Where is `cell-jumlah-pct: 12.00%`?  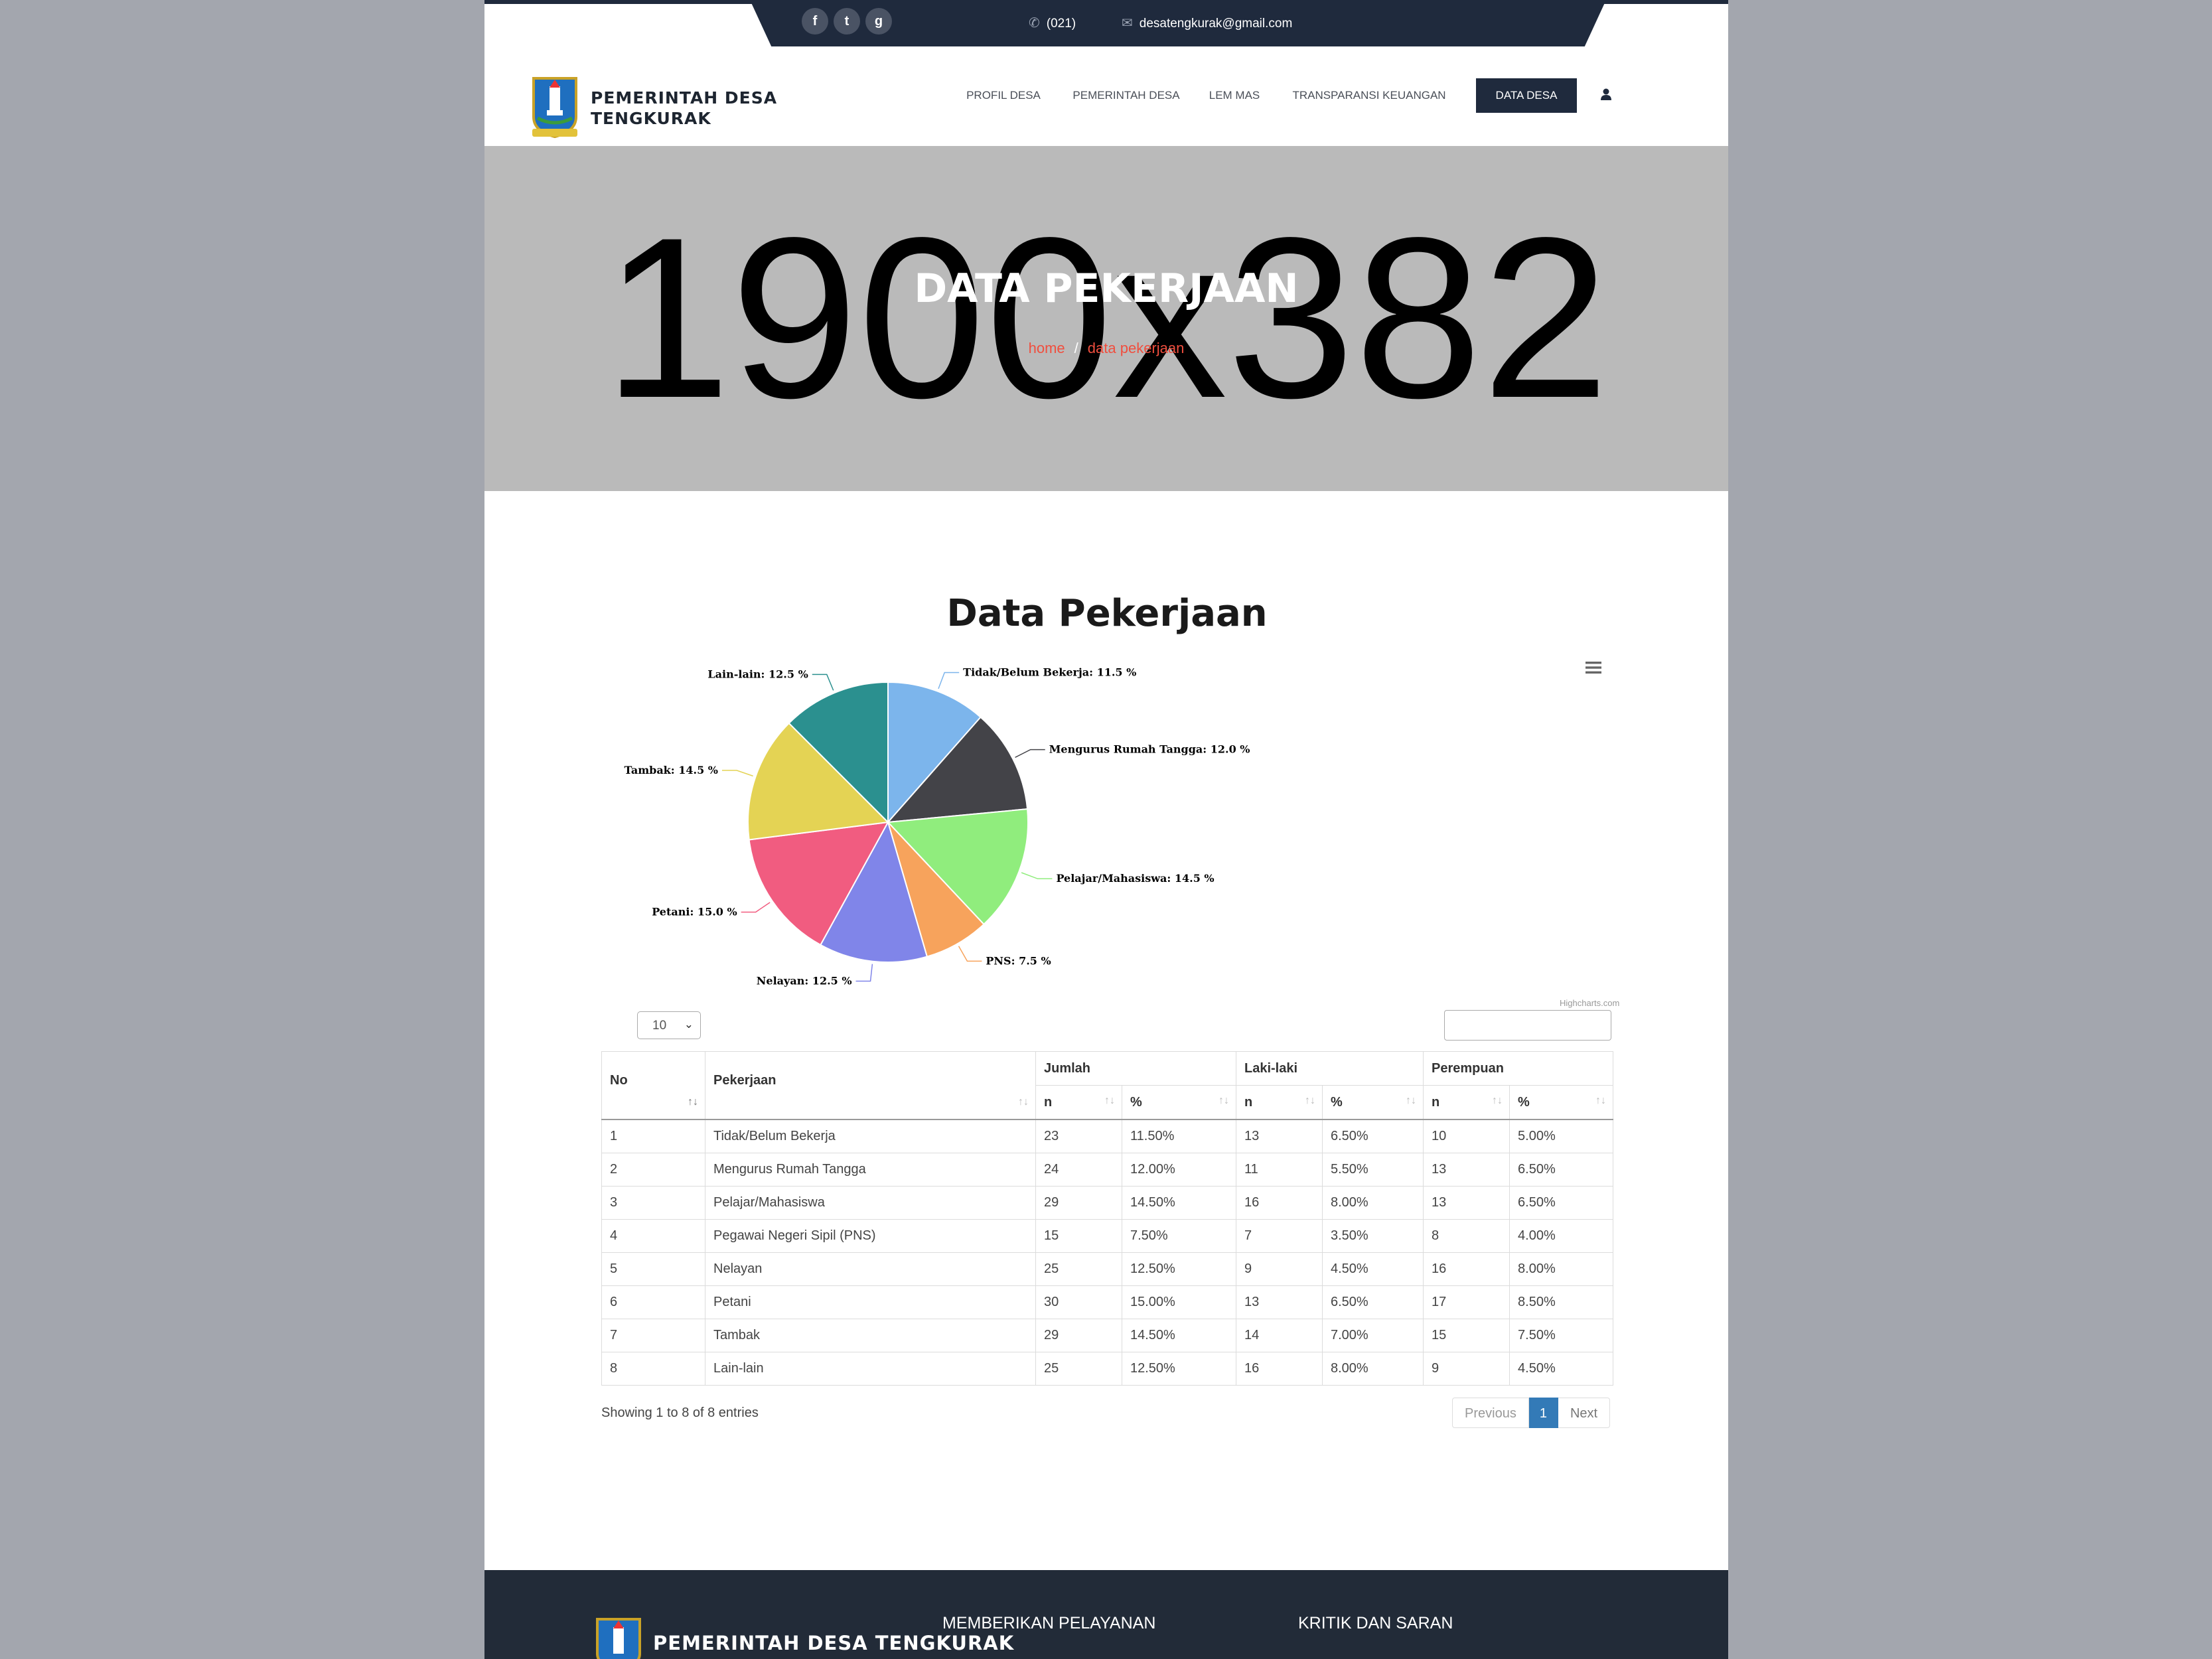
cell-jumlah-pct: 12.00% is located at coordinates (1179, 1170).